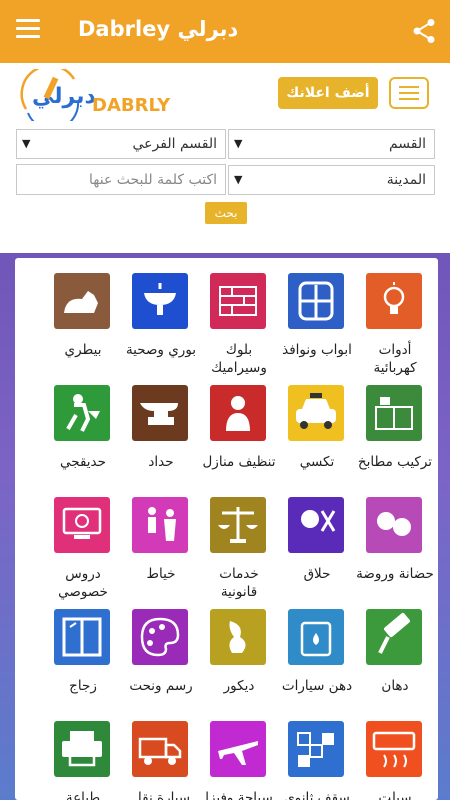 Image resolution: width=450 pixels, height=800 pixels. Describe the element at coordinates (121, 179) in the screenshot. I see `search-input` at that location.